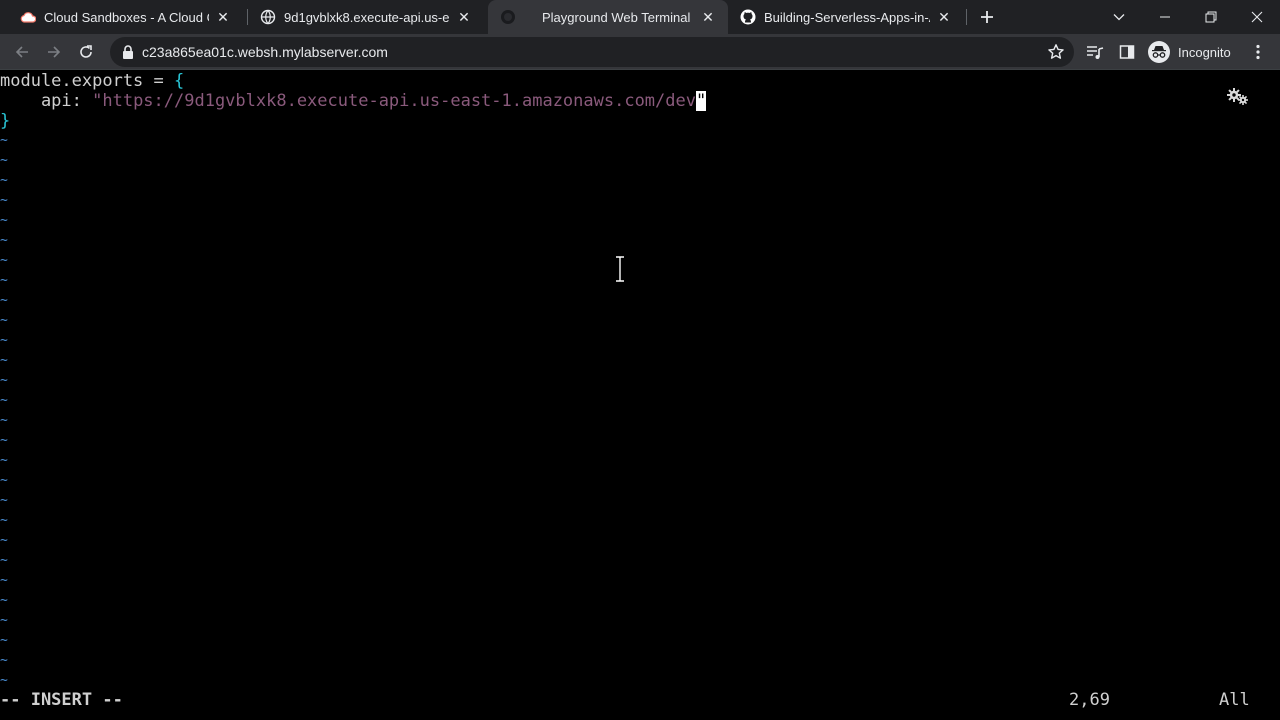  Describe the element at coordinates (5, 121) in the screenshot. I see `close-brace: }` at that location.